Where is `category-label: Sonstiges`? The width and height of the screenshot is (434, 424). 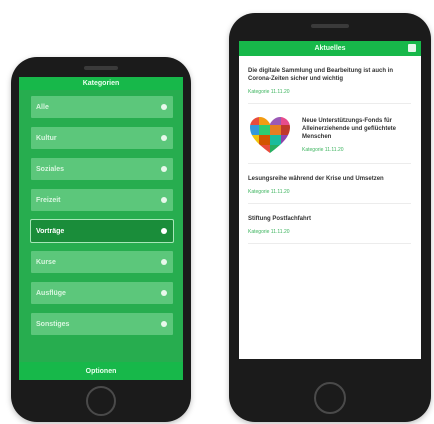
category-label: Sonstiges is located at coordinates (53, 324).